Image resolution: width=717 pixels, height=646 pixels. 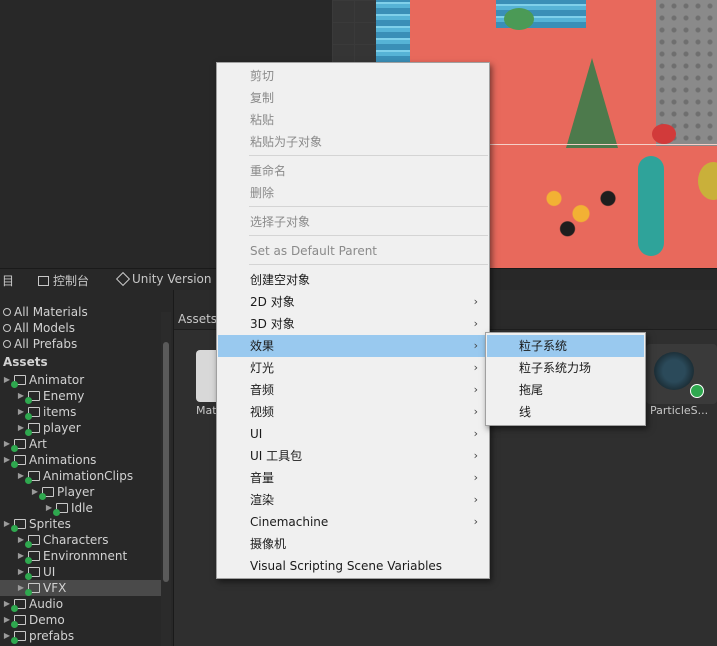 I want to click on menu-item-9: 2D 对象 ›, so click(x=353, y=302).